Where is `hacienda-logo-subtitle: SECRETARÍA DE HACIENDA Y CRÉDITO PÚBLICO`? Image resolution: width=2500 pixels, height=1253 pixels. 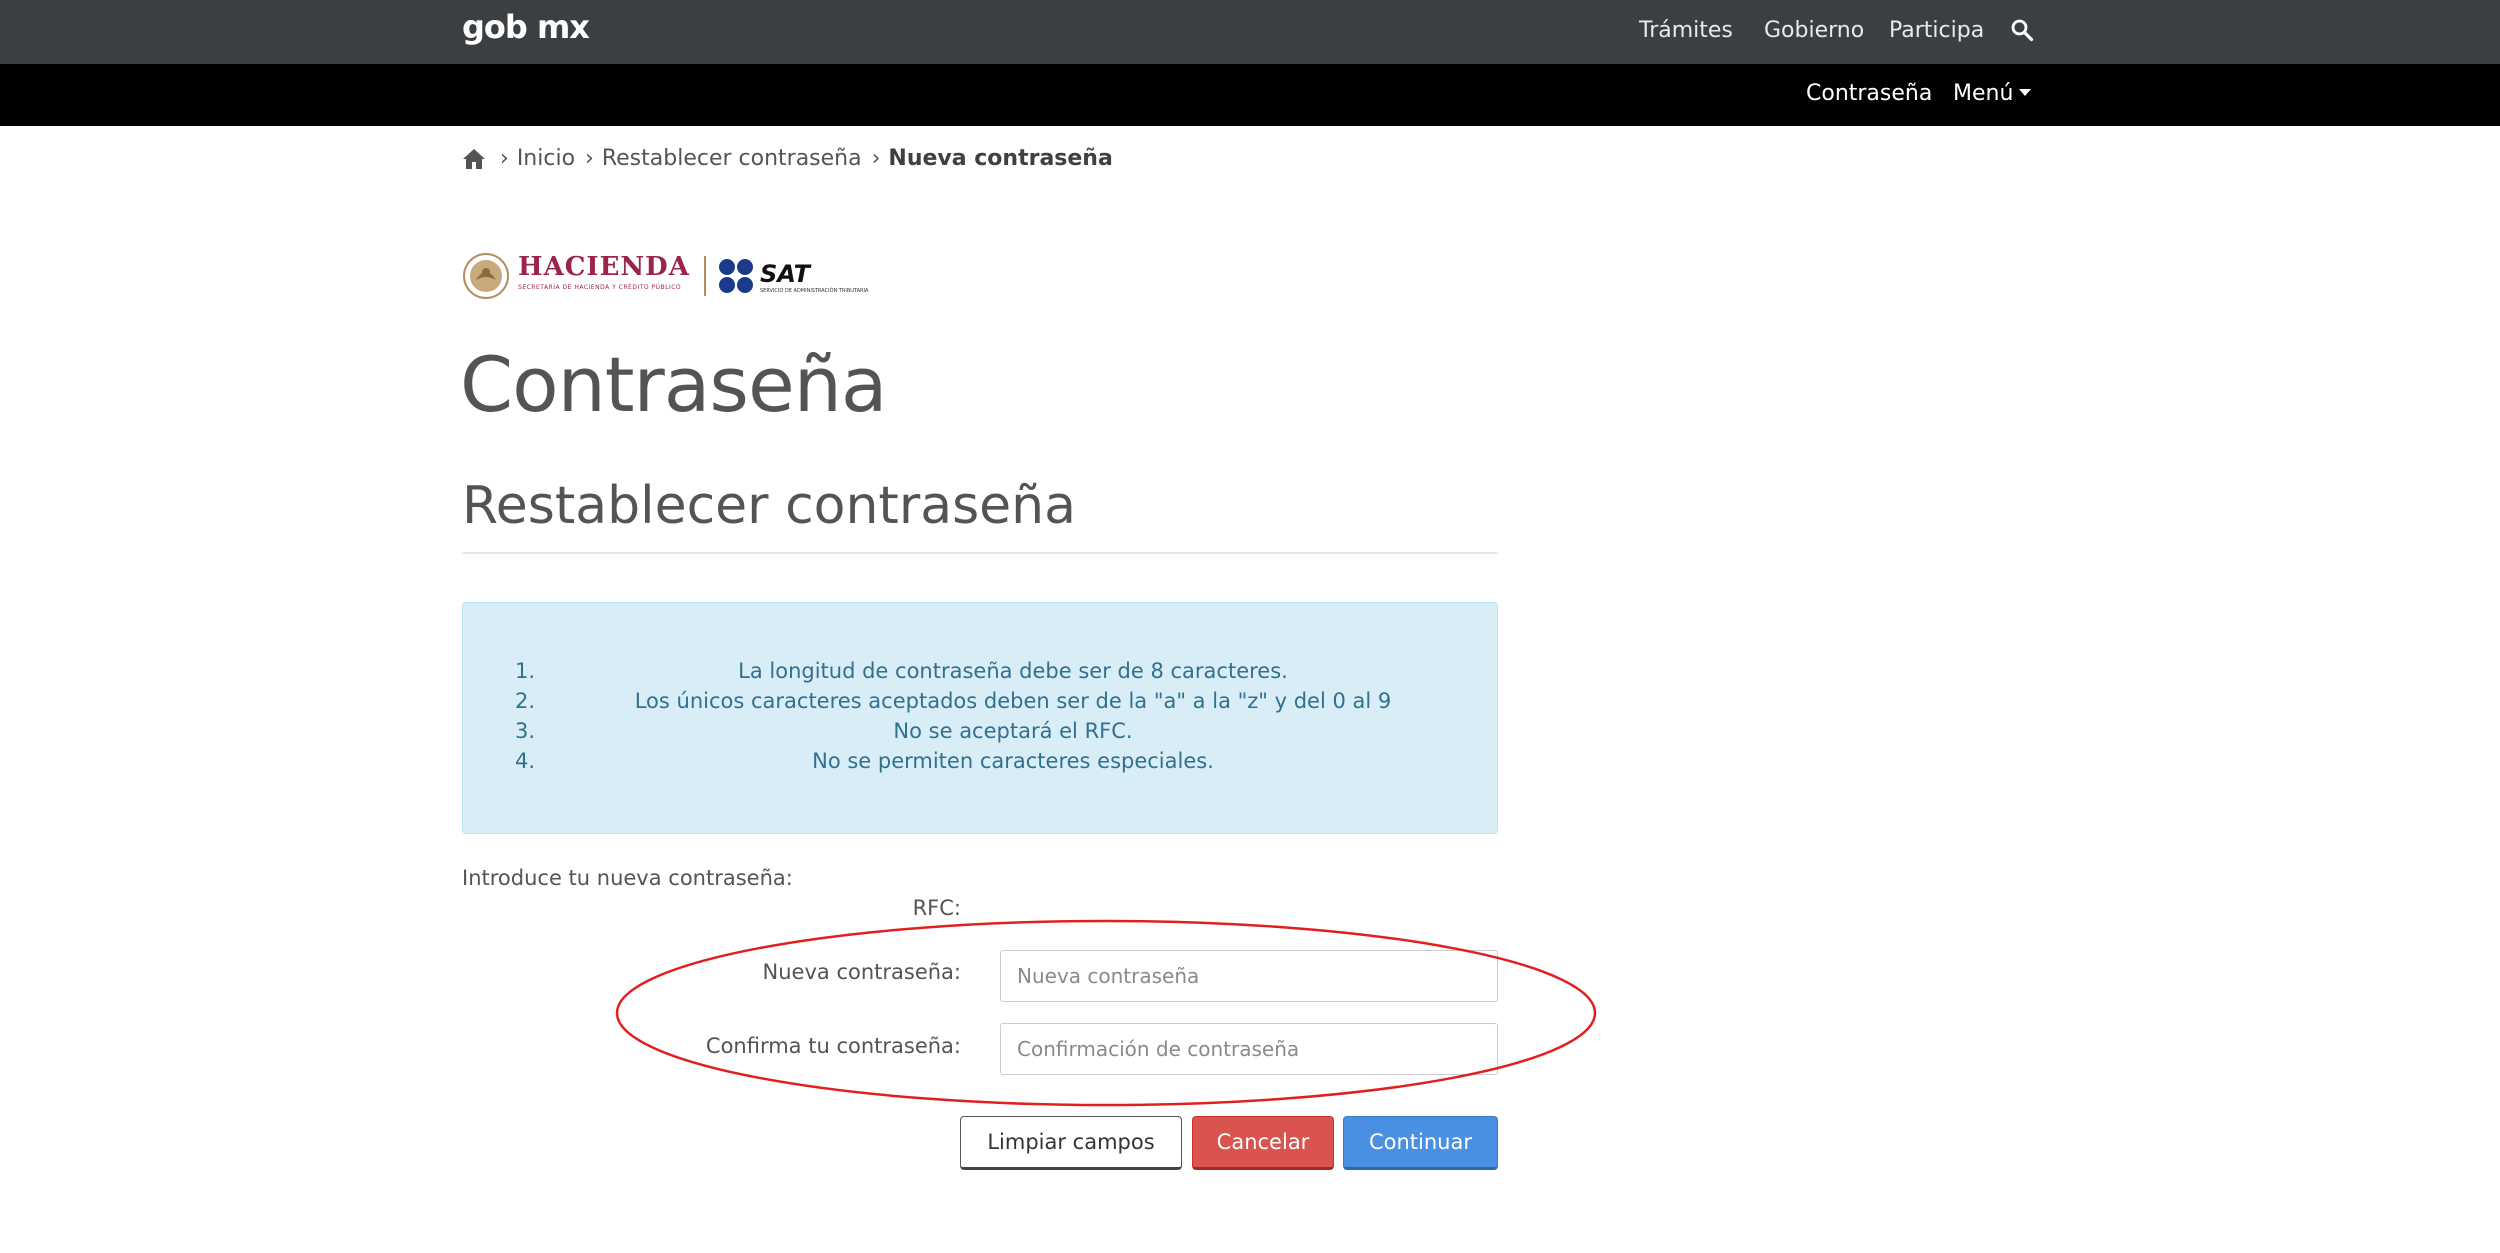
hacienda-logo-subtitle: SECRETARÍA DE HACIENDA Y CRÉDITO PÚBLICO is located at coordinates (600, 287).